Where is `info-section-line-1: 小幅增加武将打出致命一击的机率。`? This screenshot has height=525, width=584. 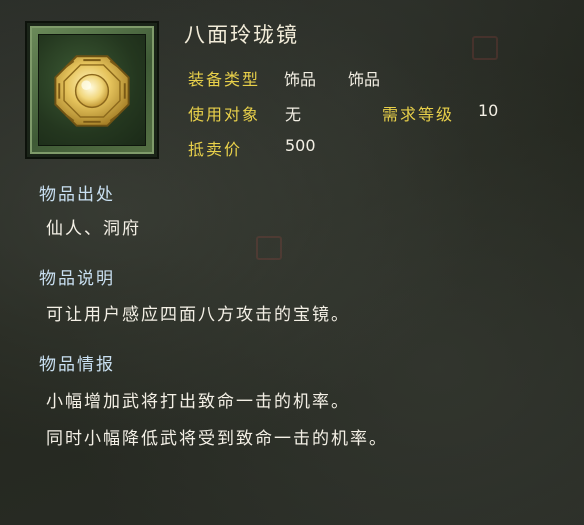 info-section-line-1: 小幅增加武将打出致命一击的机率。 is located at coordinates (198, 402).